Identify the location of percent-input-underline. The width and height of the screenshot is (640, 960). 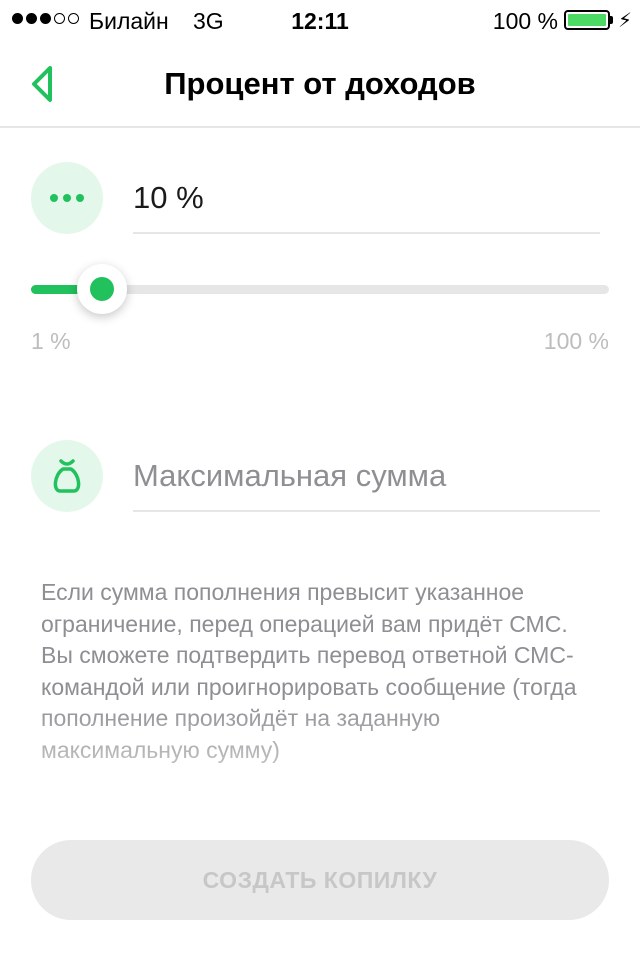
(366, 233).